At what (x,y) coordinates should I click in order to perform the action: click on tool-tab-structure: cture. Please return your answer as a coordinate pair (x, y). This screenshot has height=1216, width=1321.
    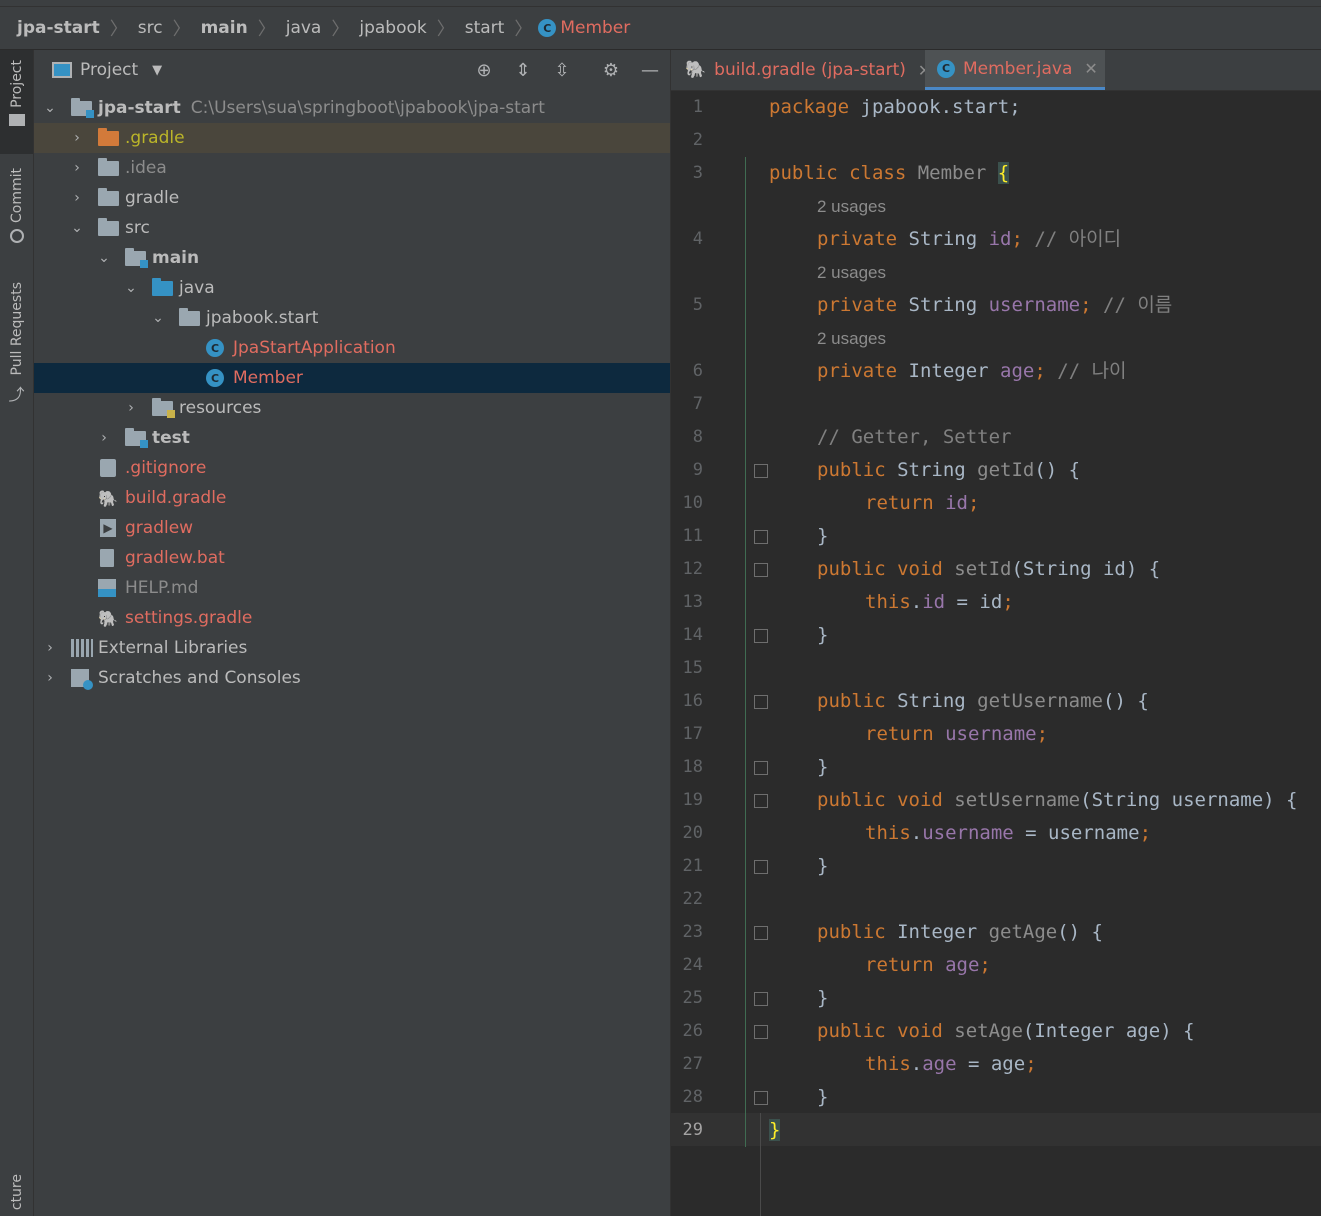
    Looking at the image, I should click on (16, 1195).